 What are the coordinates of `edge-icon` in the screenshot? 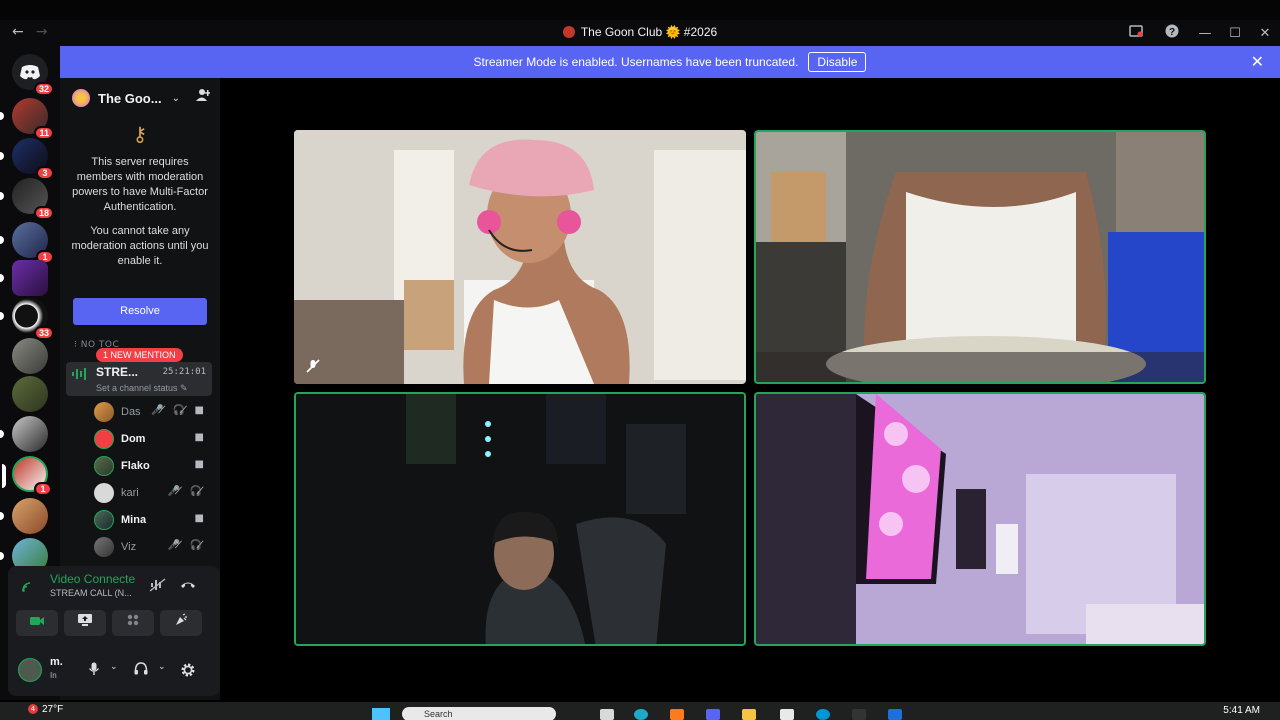 It's located at (641, 714).